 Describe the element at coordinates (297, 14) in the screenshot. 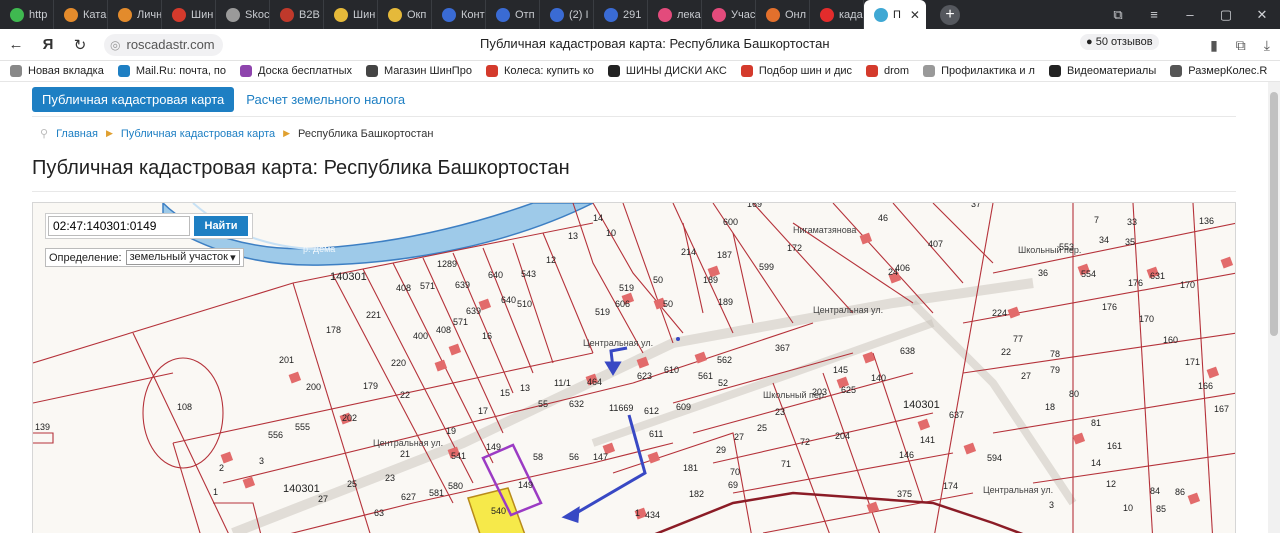

I see `browser-tab: B2B` at that location.